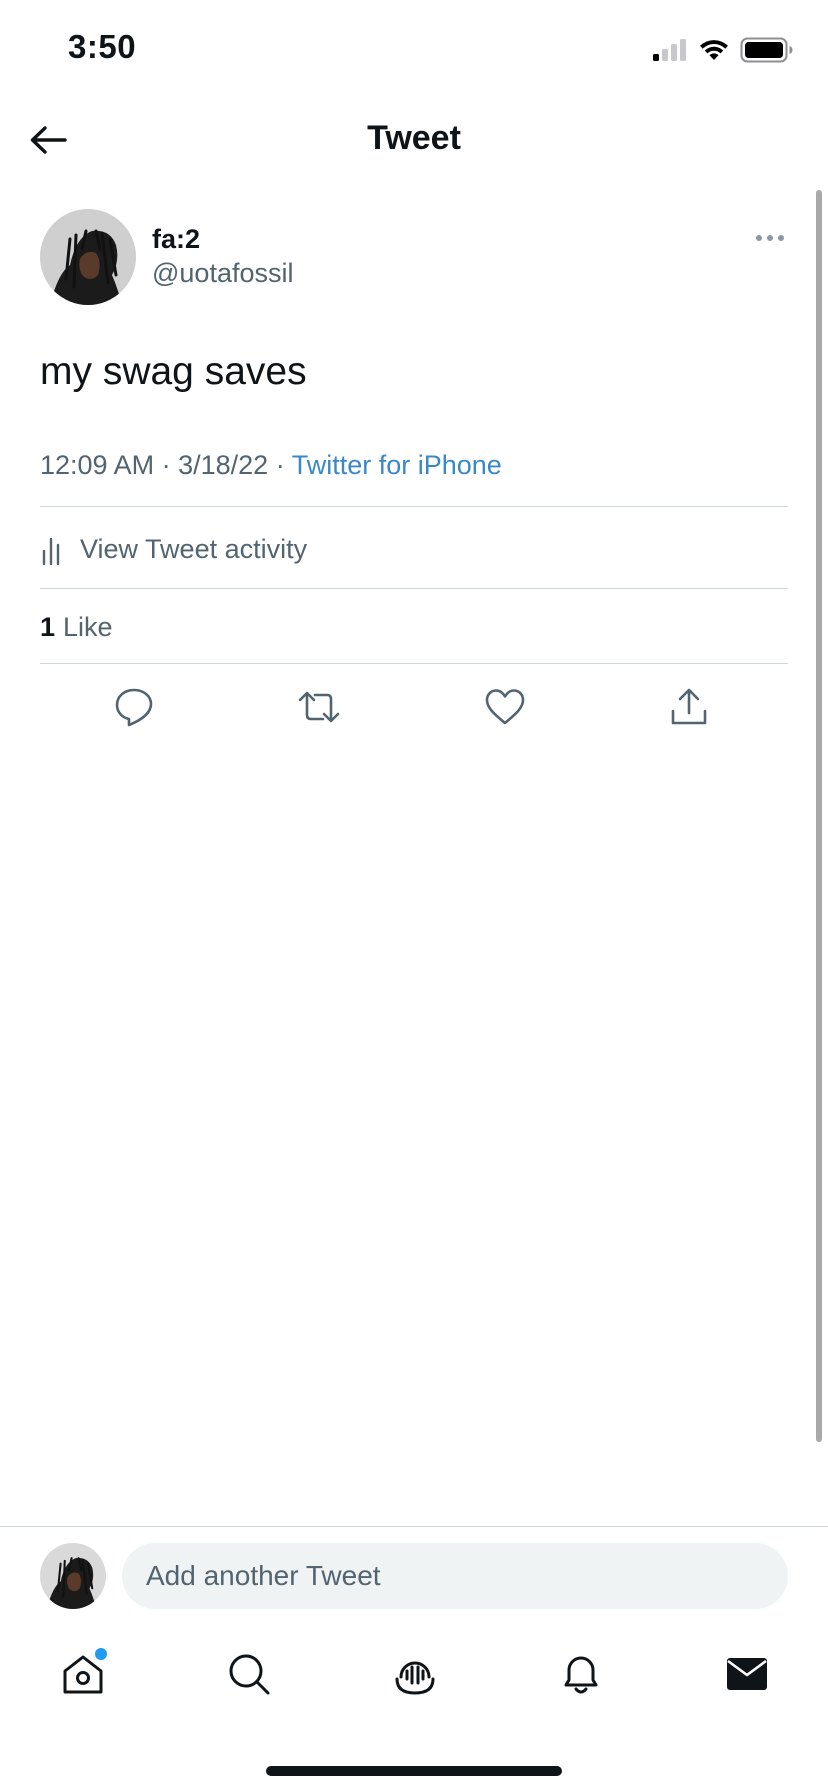  I want to click on like-icon, so click(505, 707).